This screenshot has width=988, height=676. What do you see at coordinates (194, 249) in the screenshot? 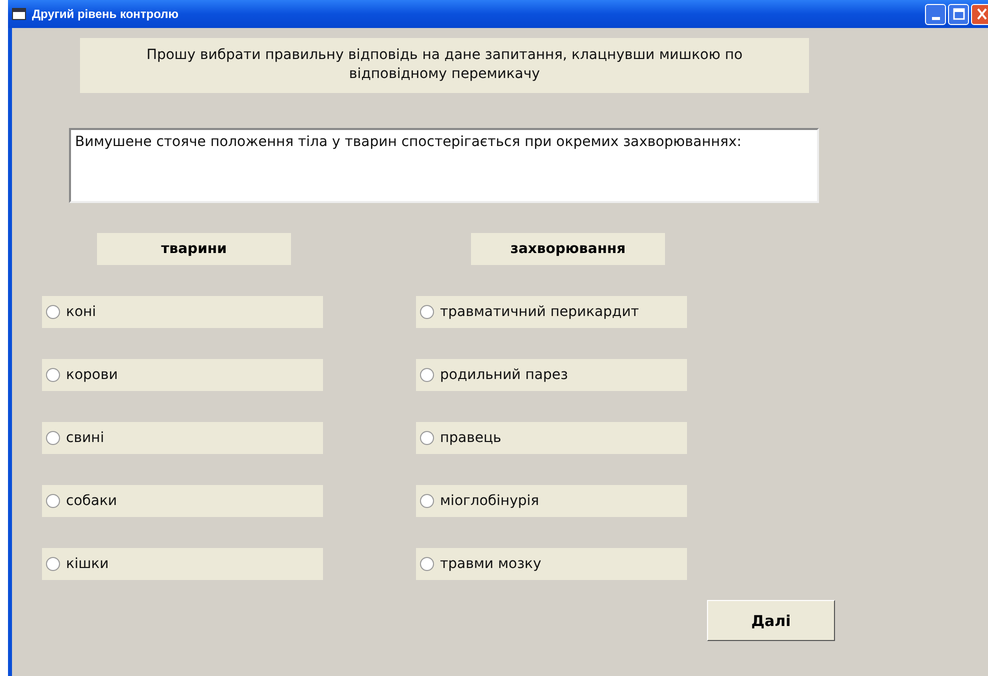
I see `column-heading: тварини` at bounding box center [194, 249].